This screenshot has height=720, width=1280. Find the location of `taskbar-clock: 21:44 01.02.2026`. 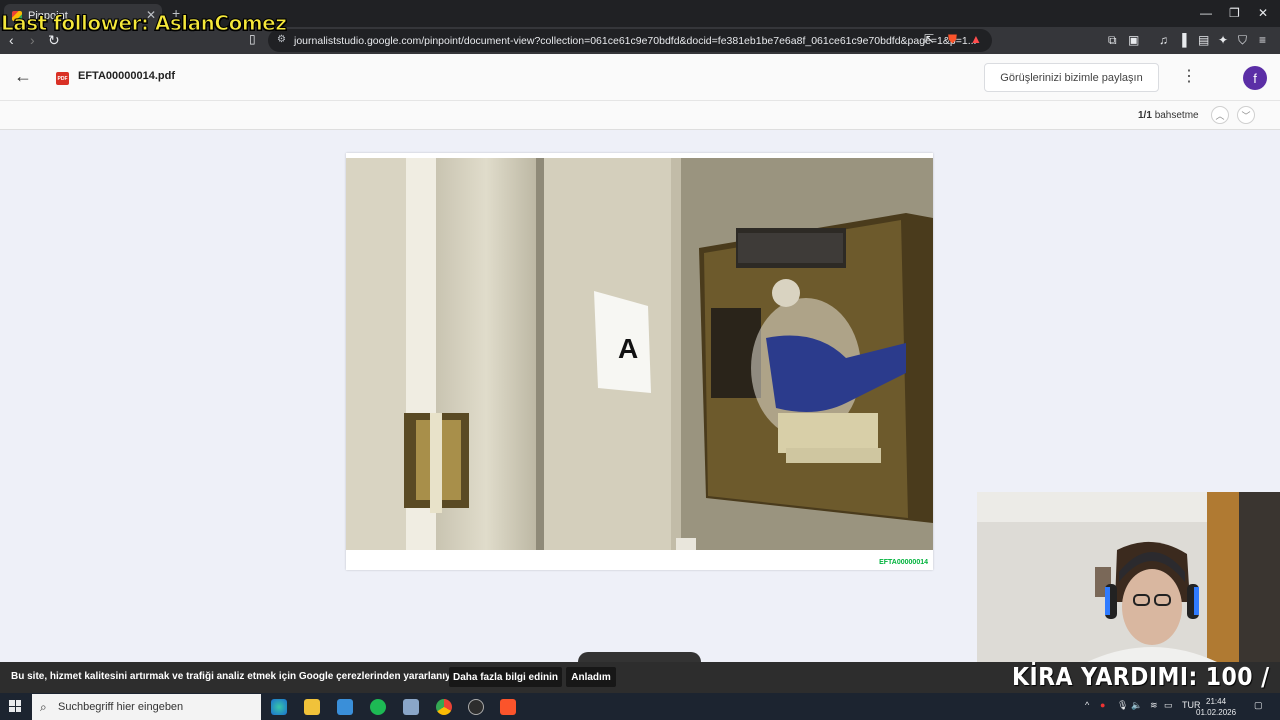

taskbar-clock: 21:44 01.02.2026 is located at coordinates (1216, 707).